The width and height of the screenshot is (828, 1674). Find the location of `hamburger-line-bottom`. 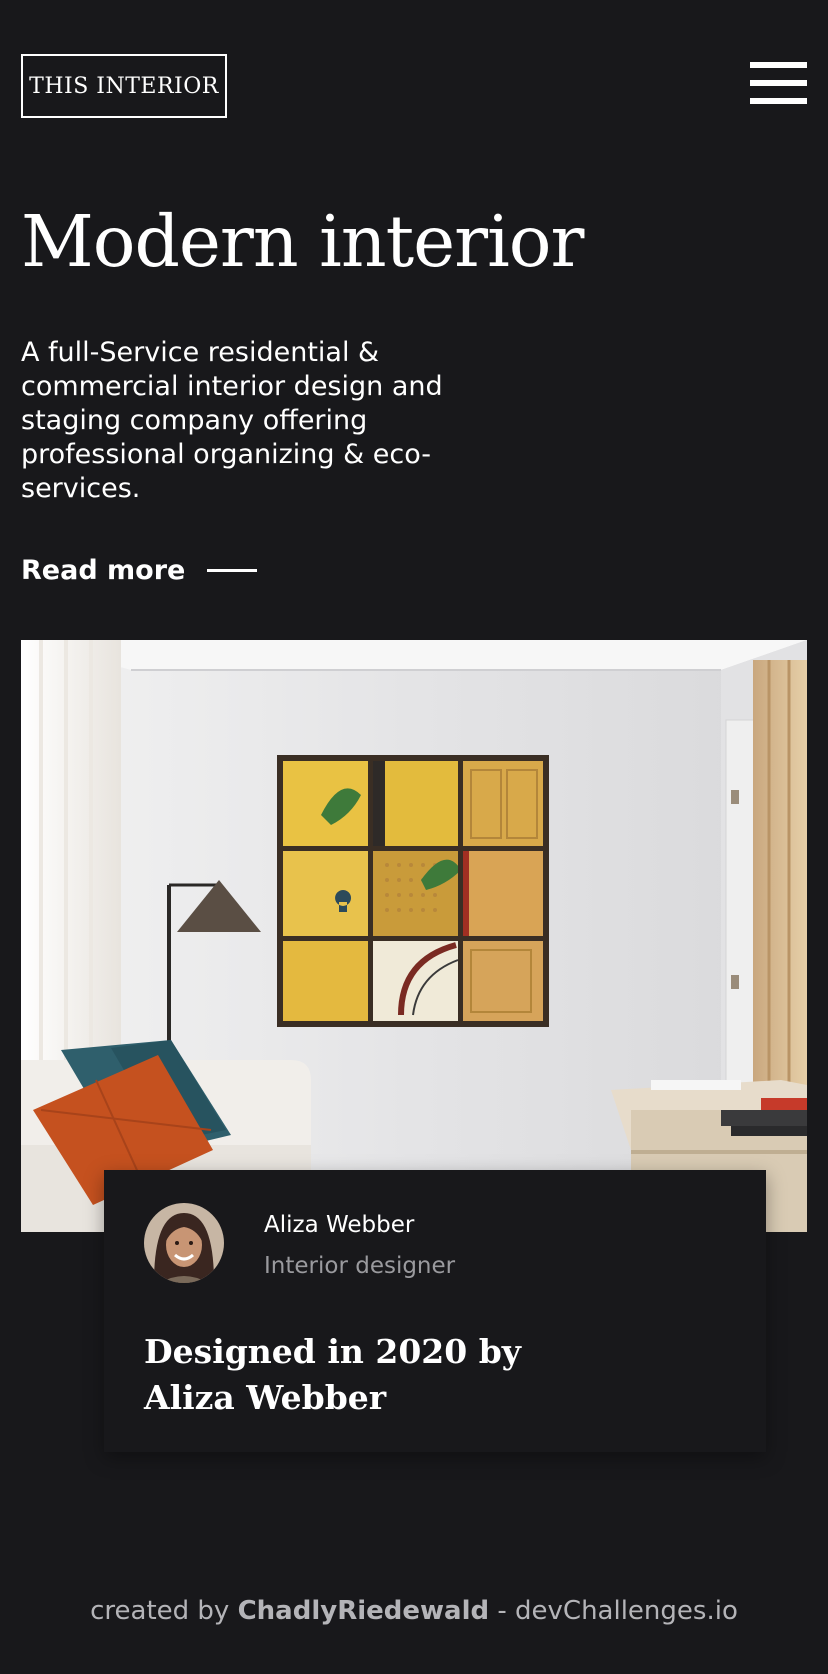

hamburger-line-bottom is located at coordinates (778, 101).